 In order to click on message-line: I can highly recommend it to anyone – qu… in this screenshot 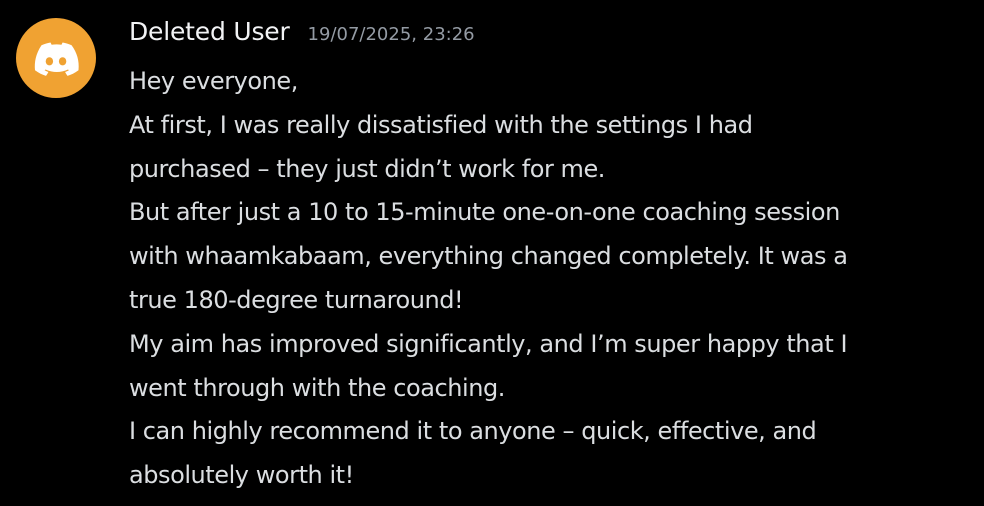, I will do `click(473, 431)`.